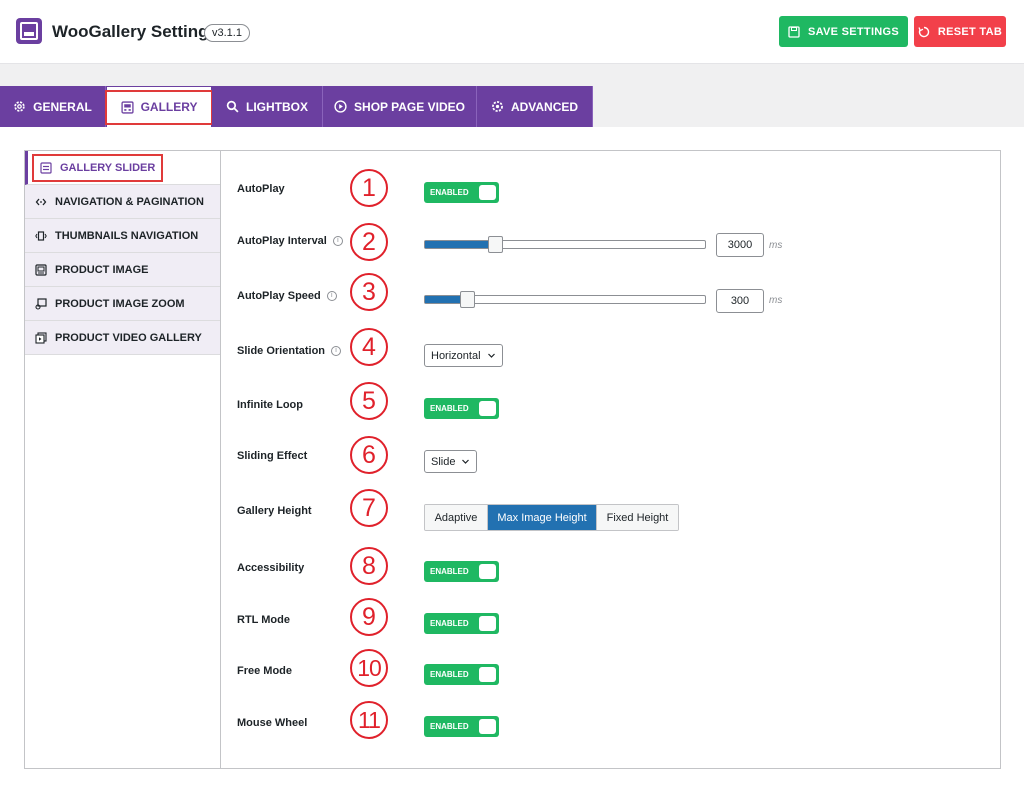  What do you see at coordinates (340, 106) in the screenshot?
I see `play-icon` at bounding box center [340, 106].